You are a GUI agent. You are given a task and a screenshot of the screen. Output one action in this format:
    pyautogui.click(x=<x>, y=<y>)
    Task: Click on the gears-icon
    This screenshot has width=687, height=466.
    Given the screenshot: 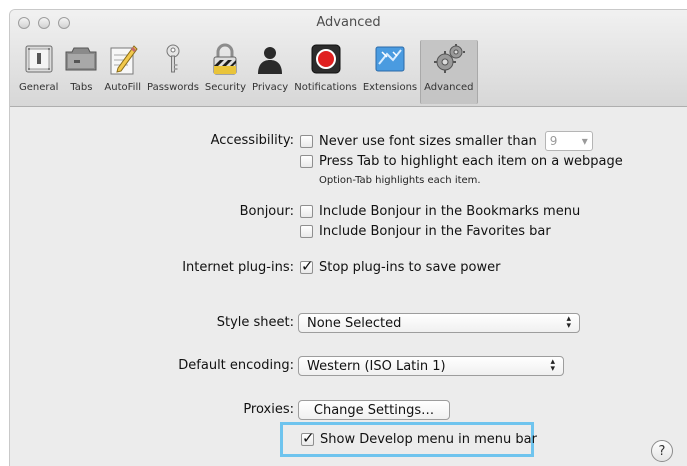 What is the action you would take?
    pyautogui.click(x=449, y=59)
    